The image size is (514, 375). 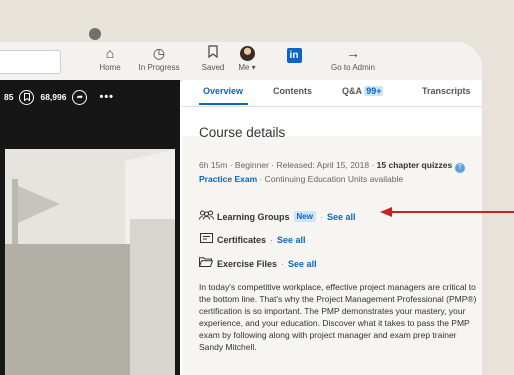 What do you see at coordinates (252, 239) in the screenshot?
I see `certificates-row: Certificates · See all` at bounding box center [252, 239].